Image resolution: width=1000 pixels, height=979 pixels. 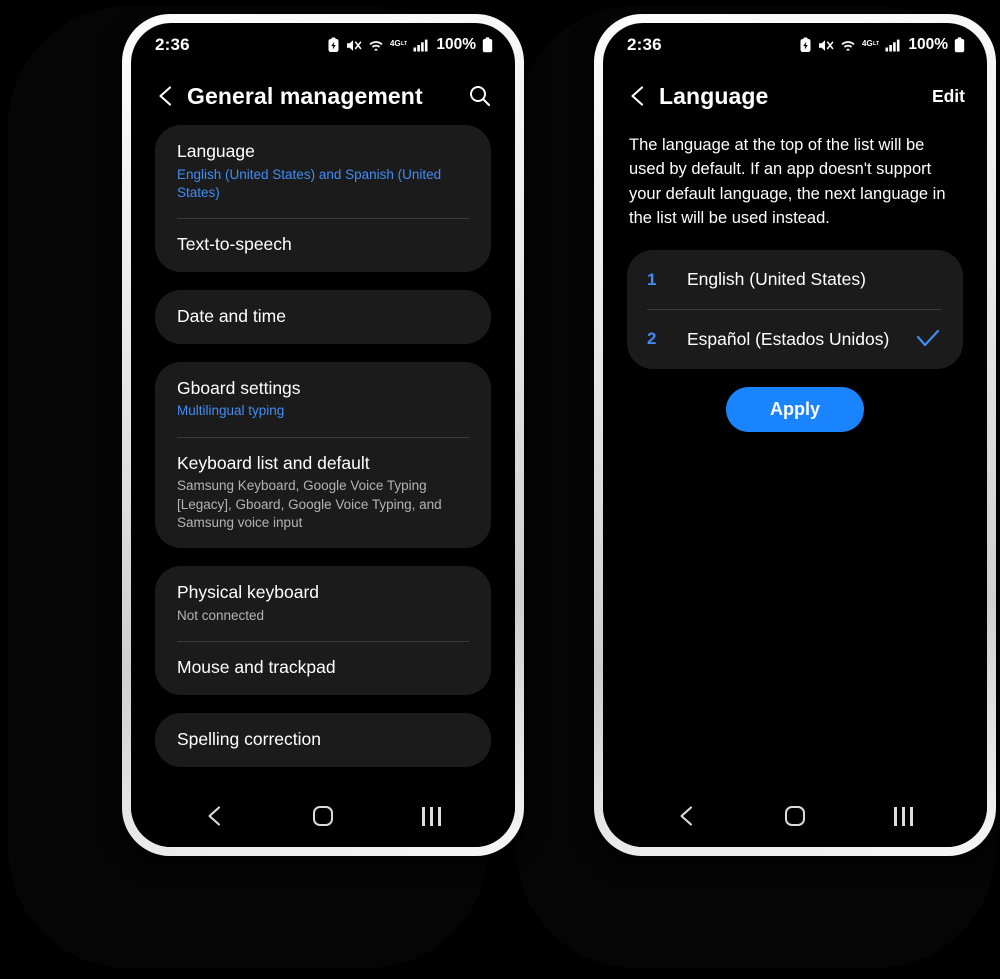 I want to click on row-title: Spelling correction, so click(x=249, y=738).